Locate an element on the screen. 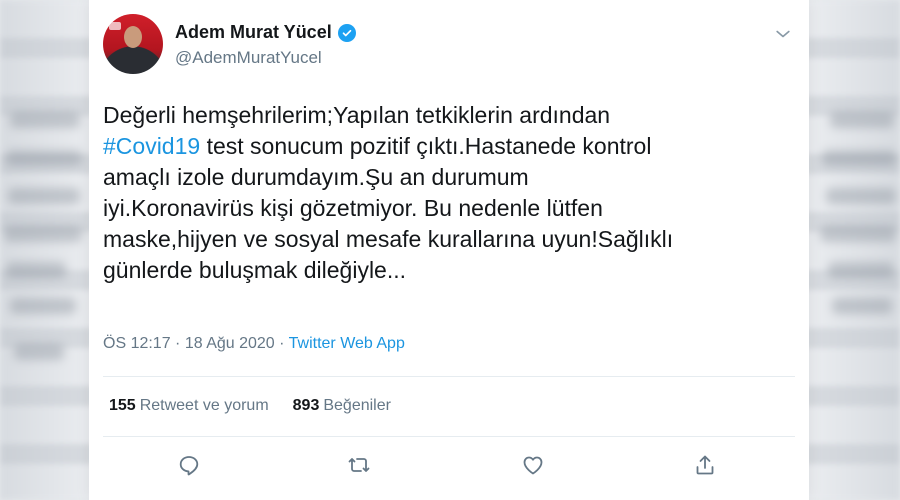 This screenshot has height=500, width=900. avatar-figure is located at coordinates (133, 37).